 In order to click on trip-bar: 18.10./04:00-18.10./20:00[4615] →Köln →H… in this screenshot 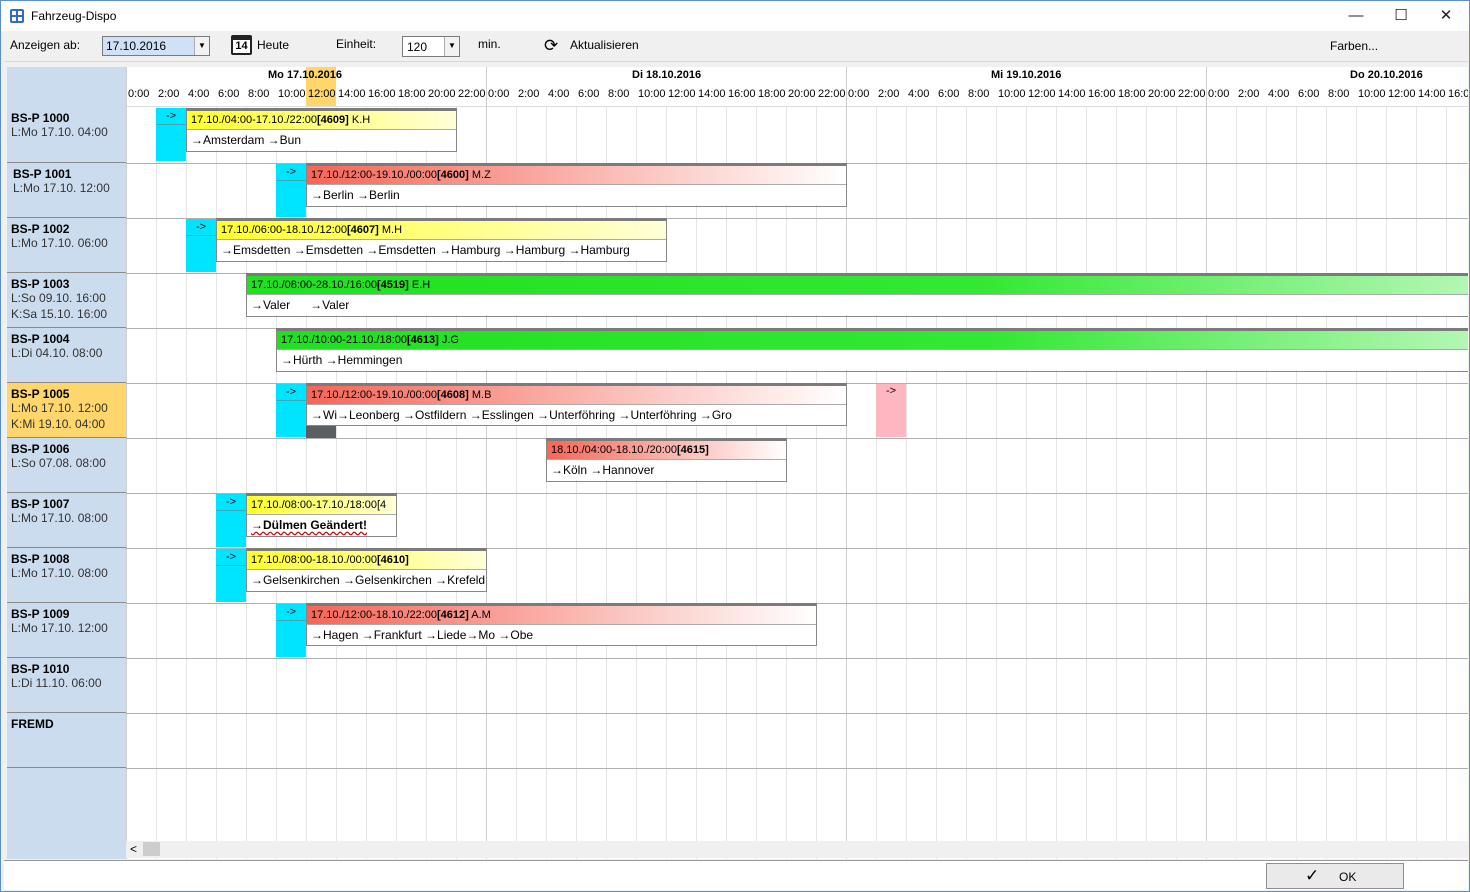, I will do `click(666, 460)`.